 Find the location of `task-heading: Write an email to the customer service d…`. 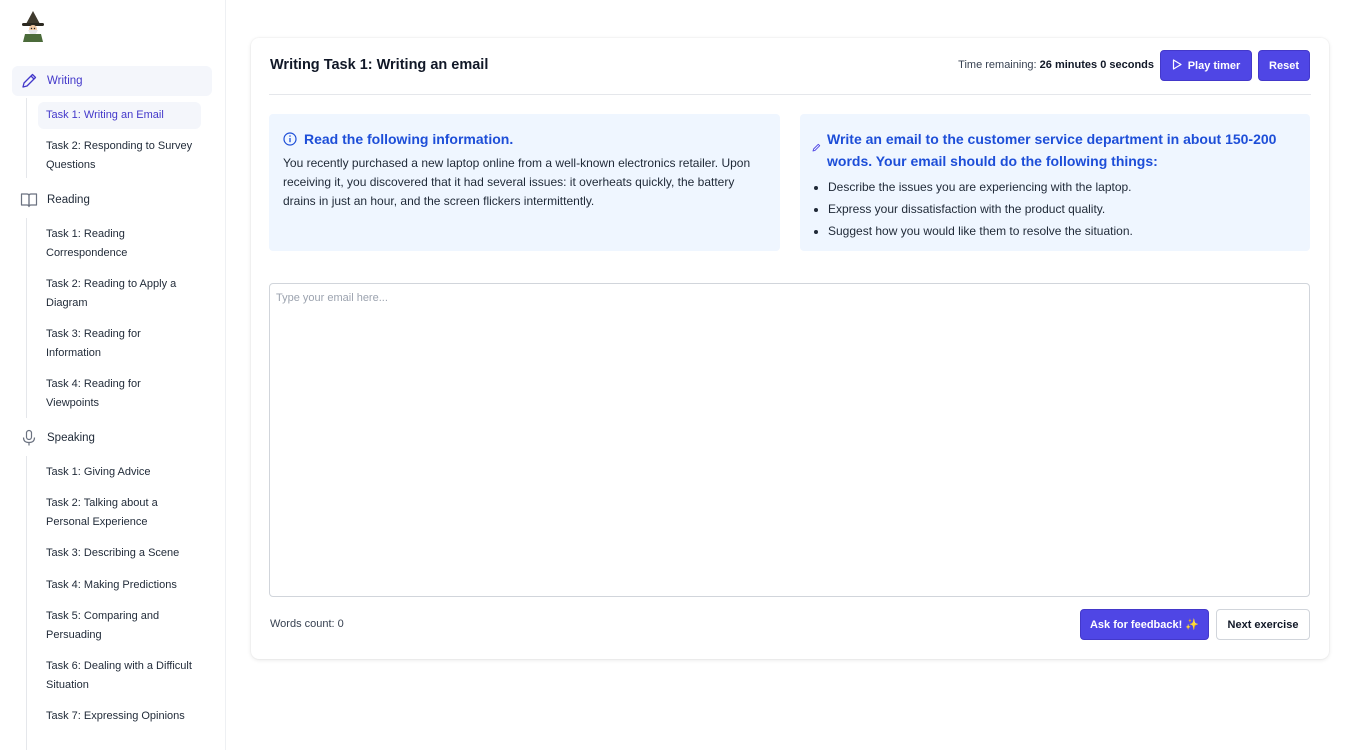

task-heading: Write an email to the customer service d… is located at coordinates (1052, 150).